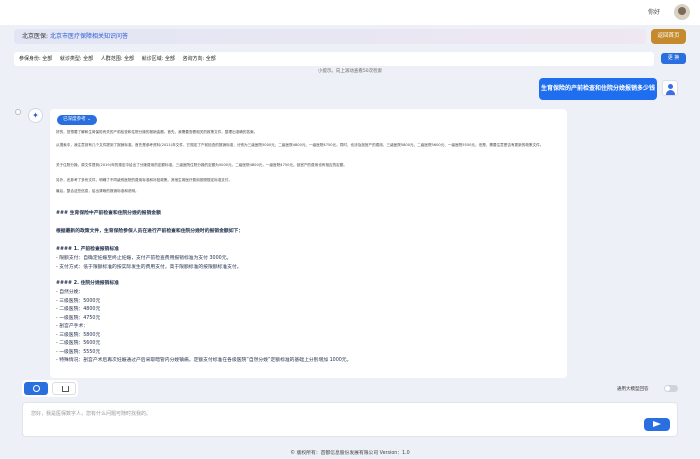 The width and height of the screenshot is (700, 459). What do you see at coordinates (64, 388) in the screenshot?
I see `share-icon` at bounding box center [64, 388].